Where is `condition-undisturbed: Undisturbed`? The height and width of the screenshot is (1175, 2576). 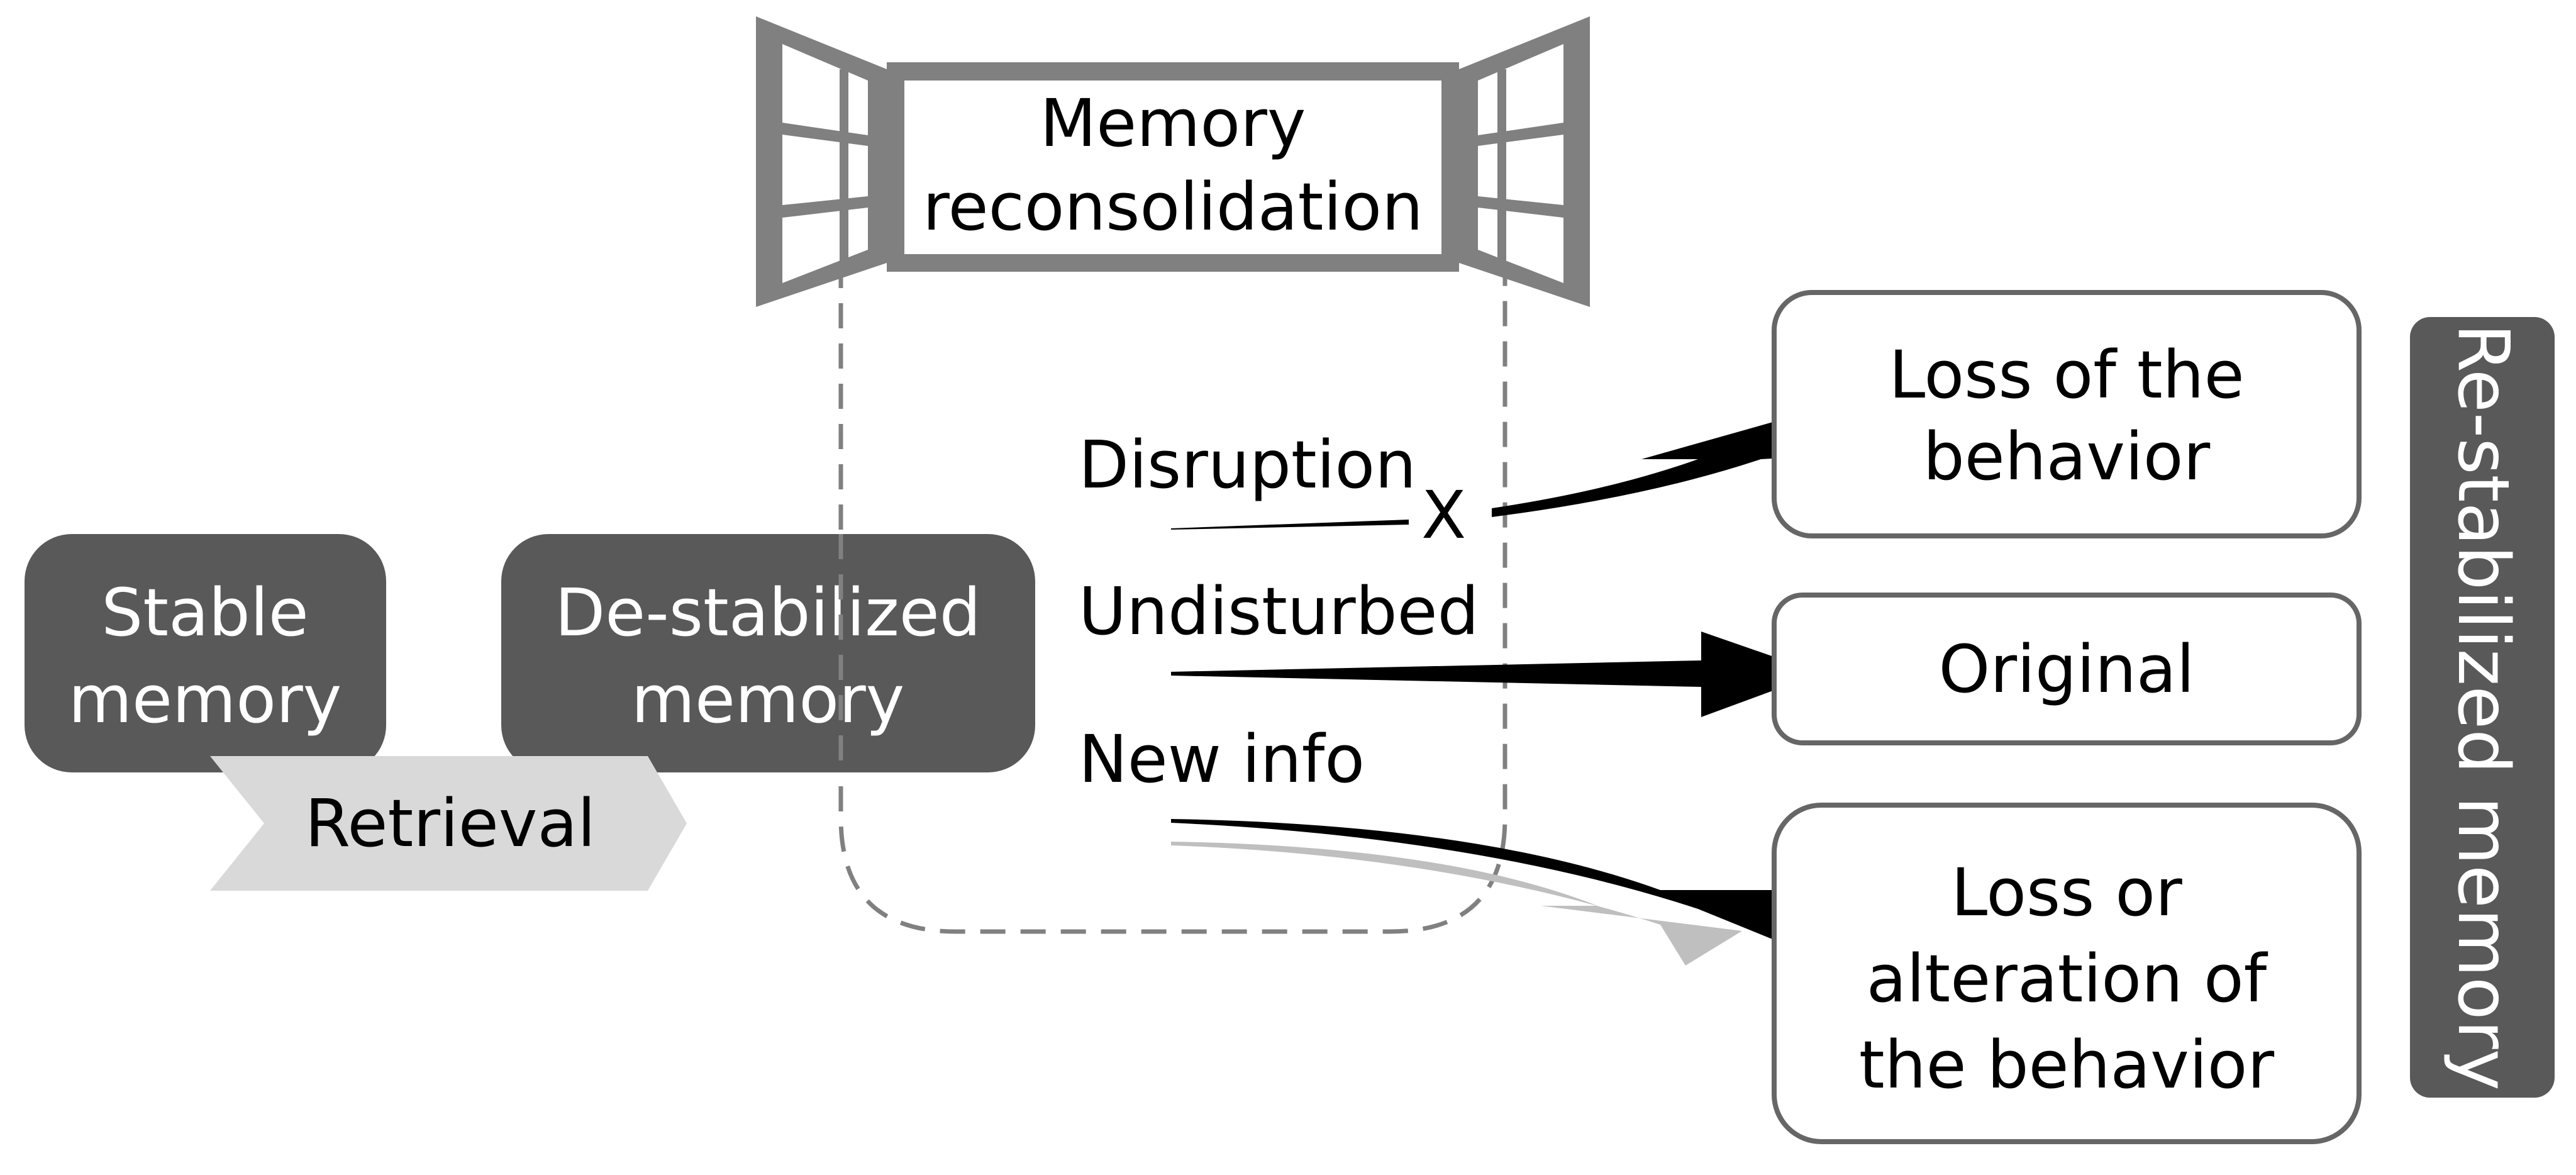
condition-undisturbed: Undisturbed is located at coordinates (1279, 611).